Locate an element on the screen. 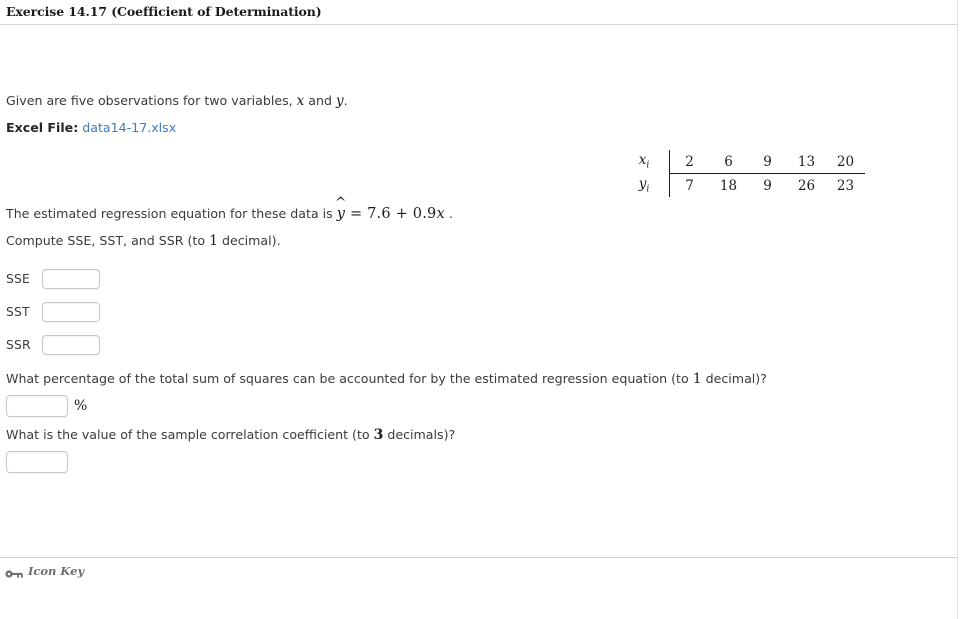 The width and height of the screenshot is (964, 619). sse-input is located at coordinates (71, 279).